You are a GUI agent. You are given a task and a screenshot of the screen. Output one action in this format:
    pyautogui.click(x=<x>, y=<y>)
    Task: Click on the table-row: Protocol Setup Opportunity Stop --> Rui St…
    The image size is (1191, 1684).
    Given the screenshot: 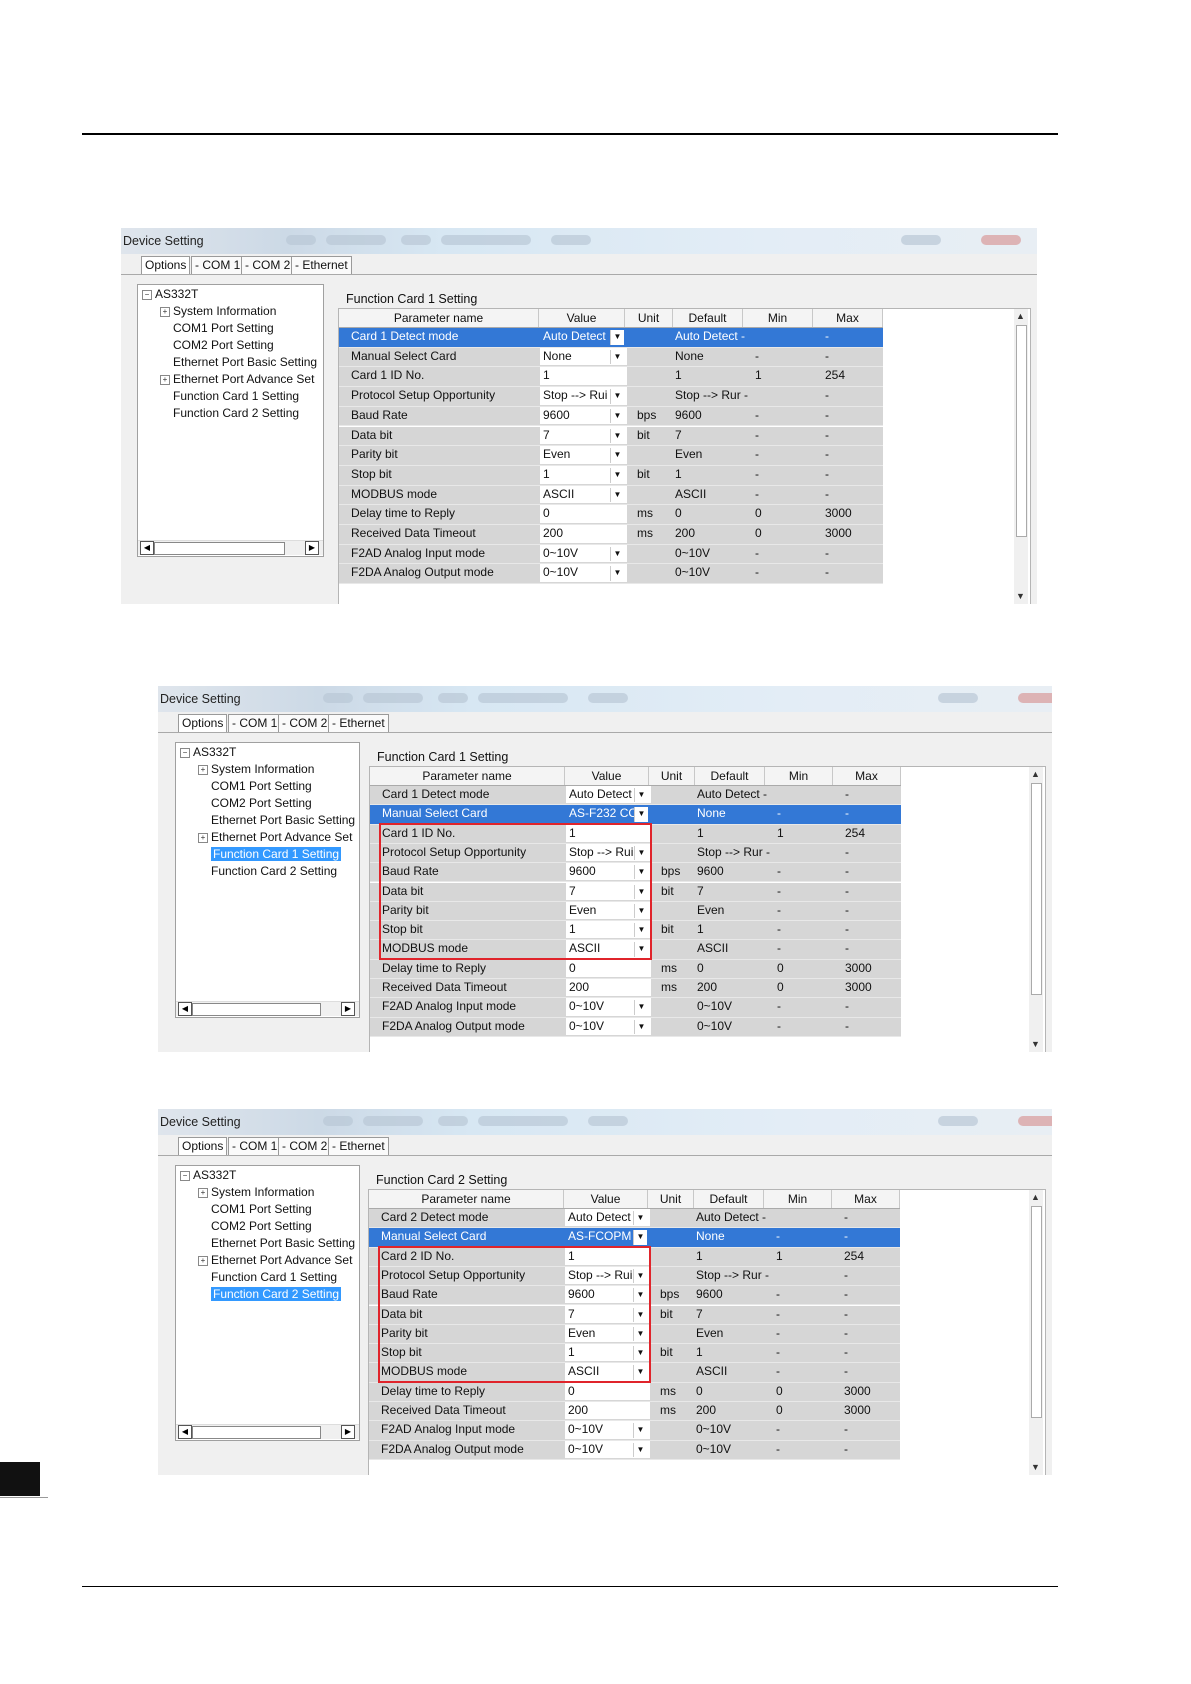 What is the action you would take?
    pyautogui.click(x=611, y=397)
    